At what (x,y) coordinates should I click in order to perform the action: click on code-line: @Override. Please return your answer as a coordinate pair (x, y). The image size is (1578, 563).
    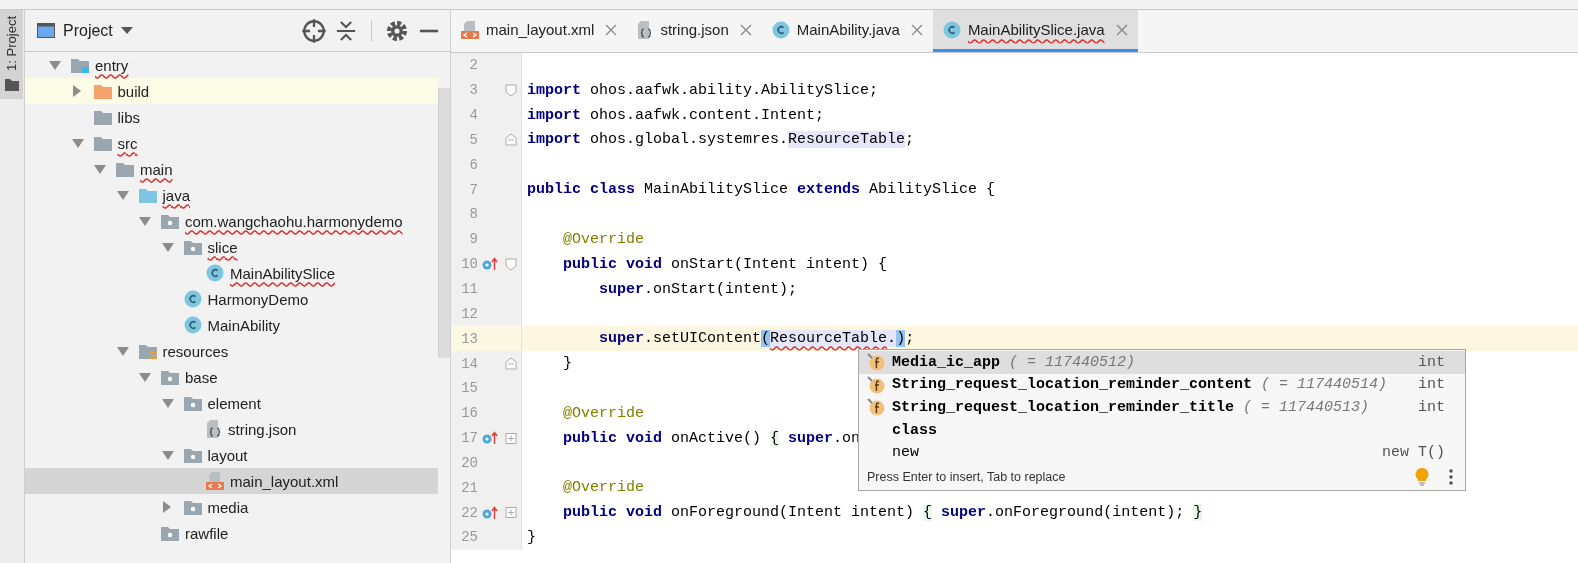
    Looking at the image, I should click on (603, 488).